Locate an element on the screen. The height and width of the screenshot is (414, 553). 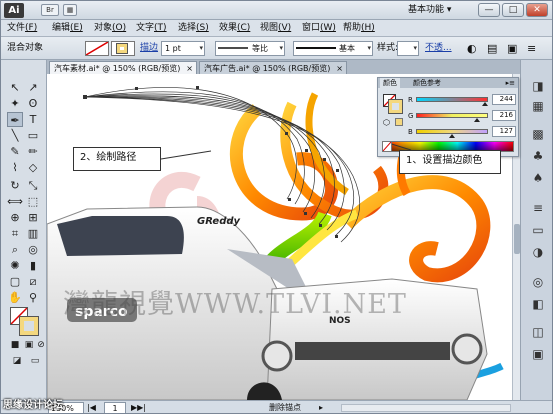
none-color-chip is located at coordinates (387, 146).